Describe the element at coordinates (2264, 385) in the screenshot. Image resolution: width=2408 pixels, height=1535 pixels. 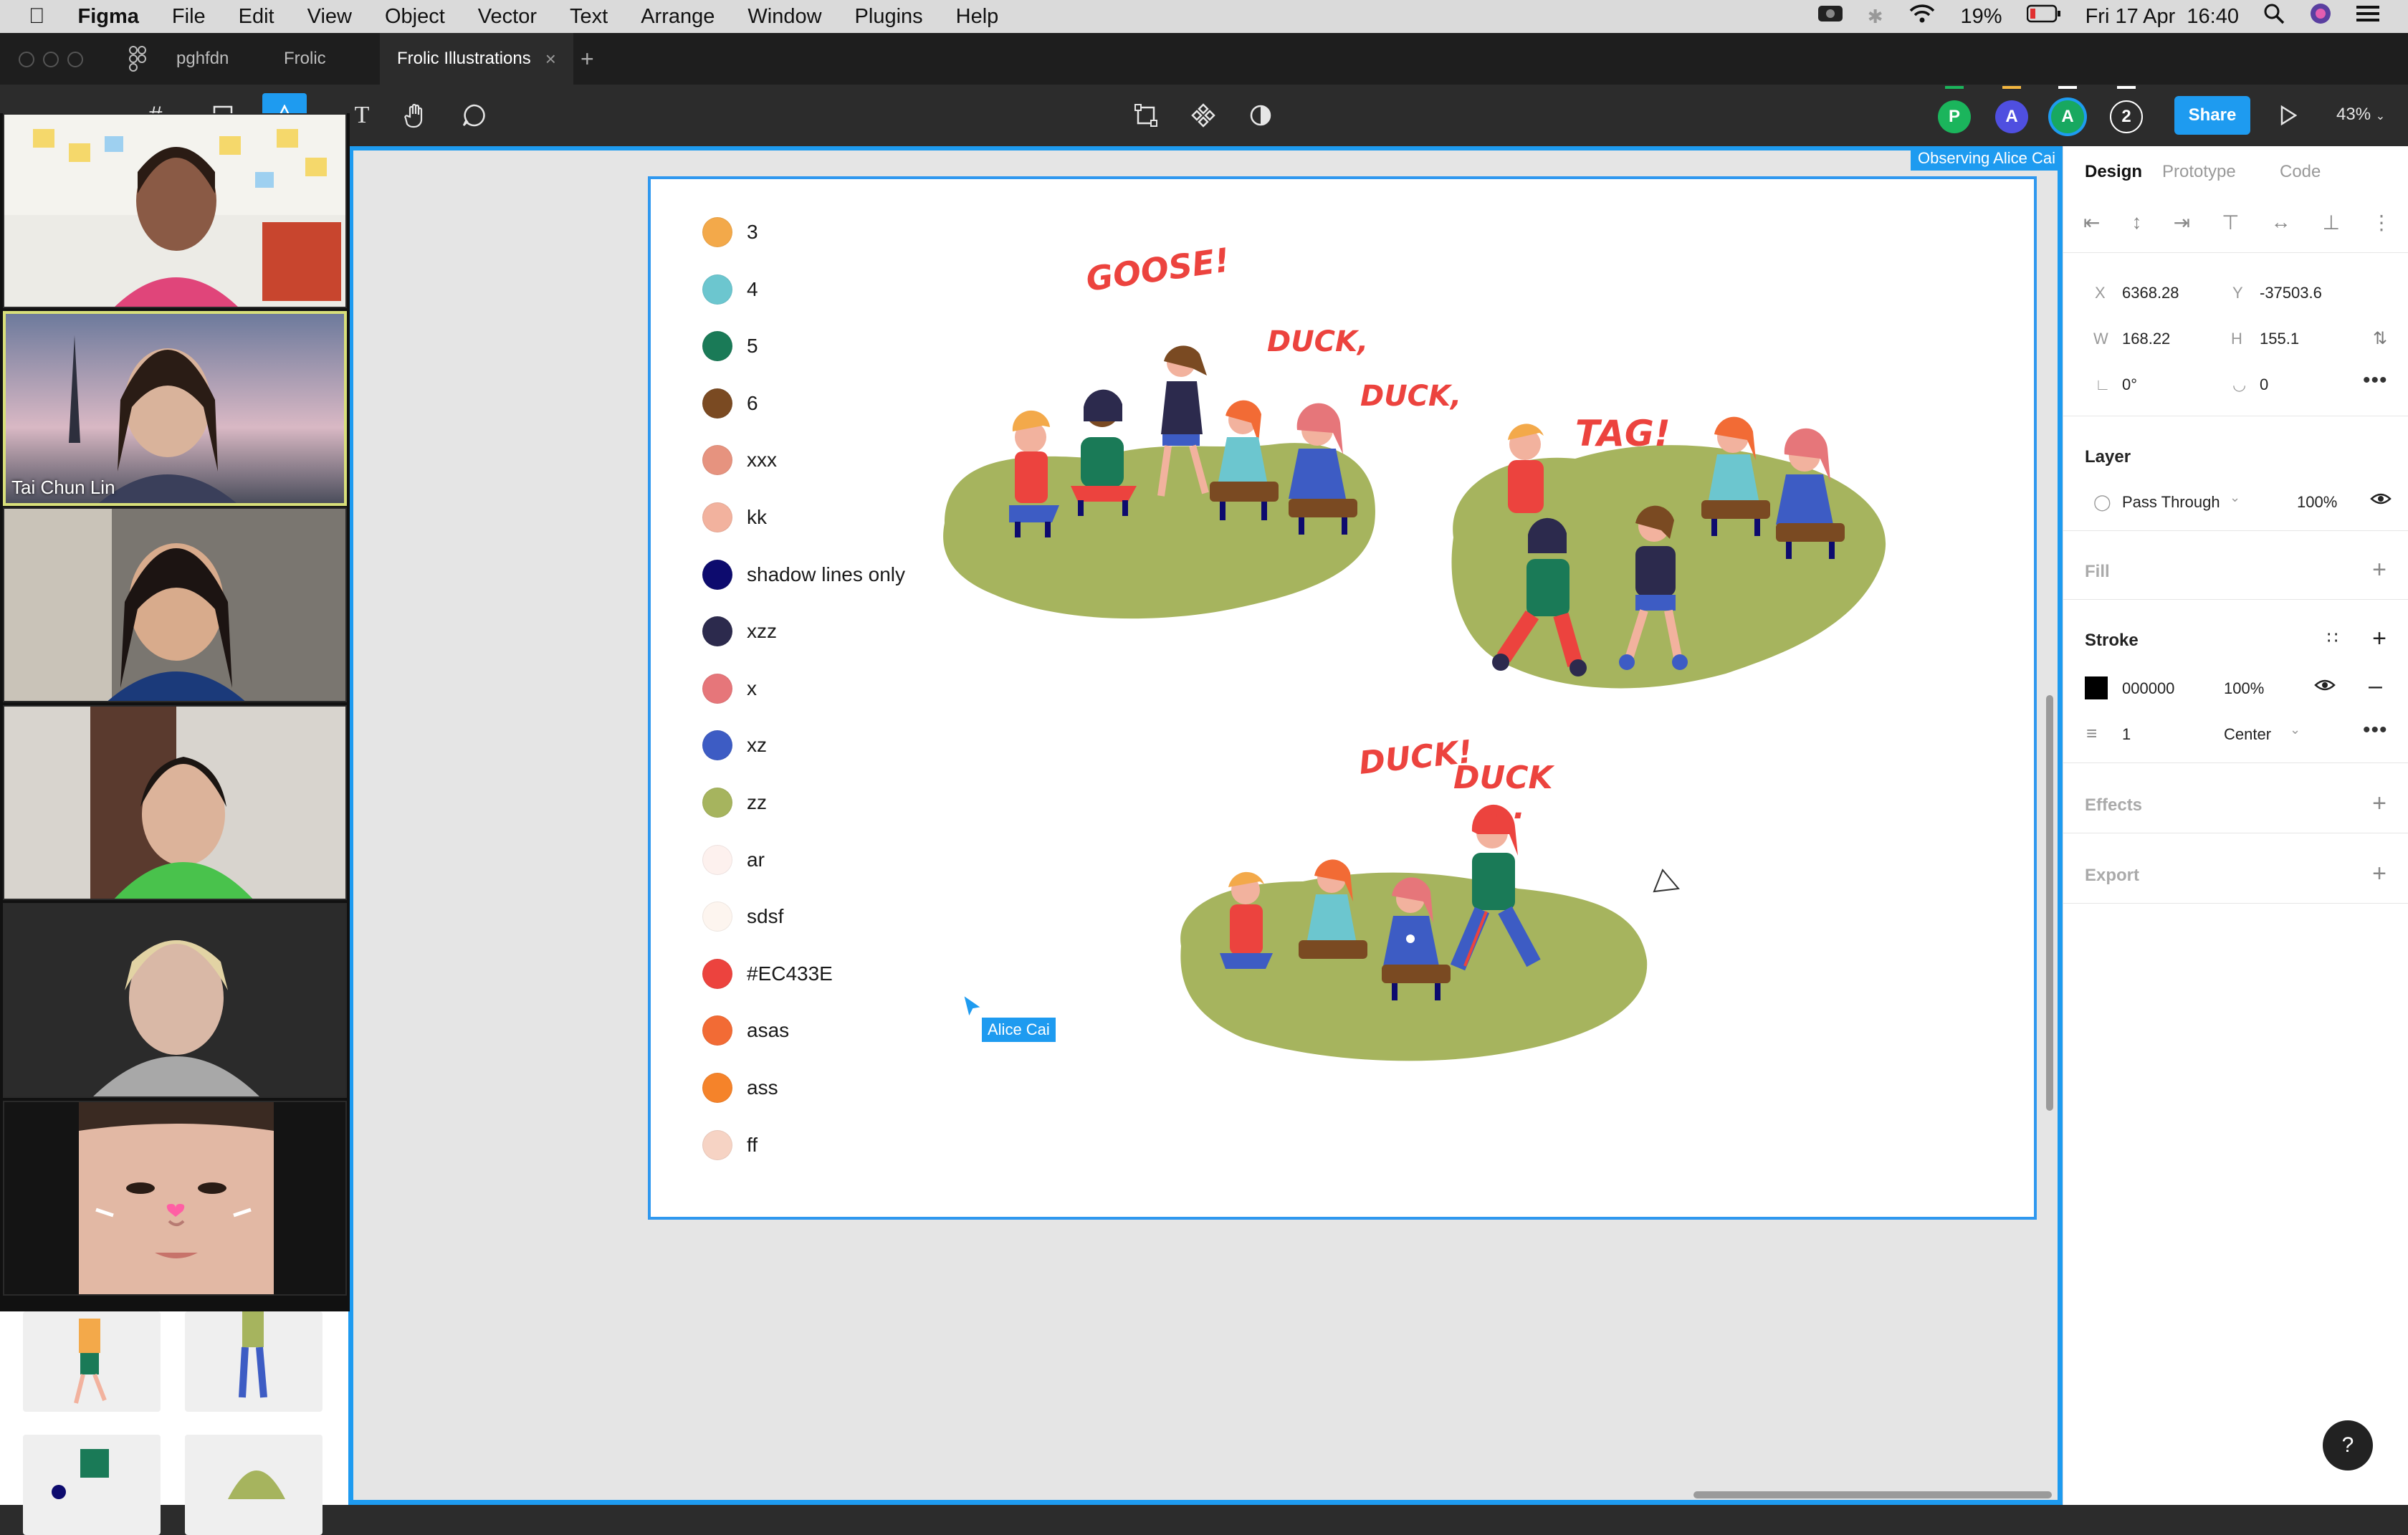
I see `corner-radius-input: 0` at that location.